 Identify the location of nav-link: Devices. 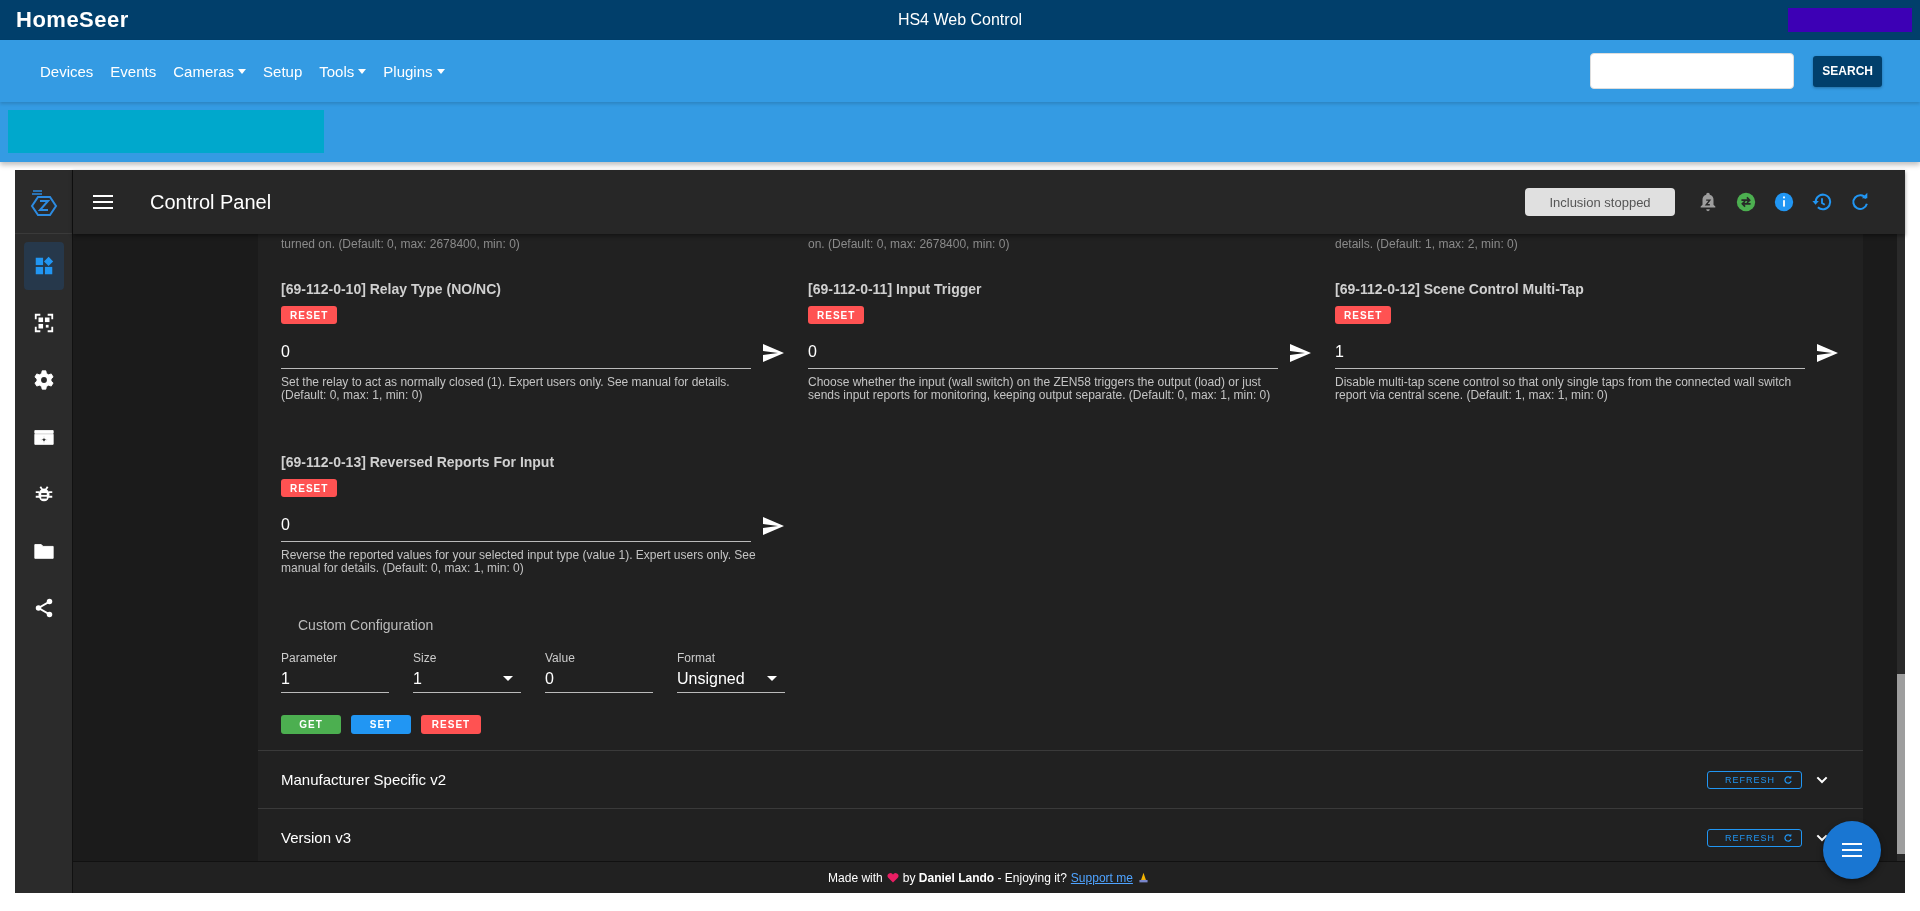
(67, 71).